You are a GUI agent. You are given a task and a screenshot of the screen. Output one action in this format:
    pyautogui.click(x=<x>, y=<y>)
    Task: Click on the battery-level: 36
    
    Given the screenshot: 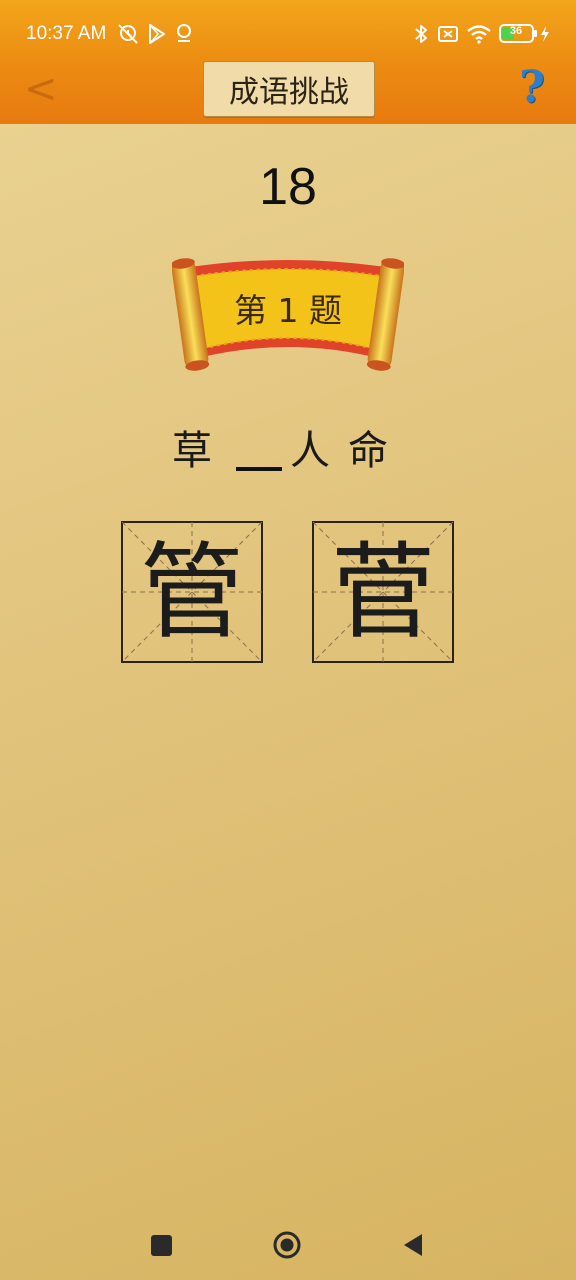 What is the action you would take?
    pyautogui.click(x=516, y=31)
    